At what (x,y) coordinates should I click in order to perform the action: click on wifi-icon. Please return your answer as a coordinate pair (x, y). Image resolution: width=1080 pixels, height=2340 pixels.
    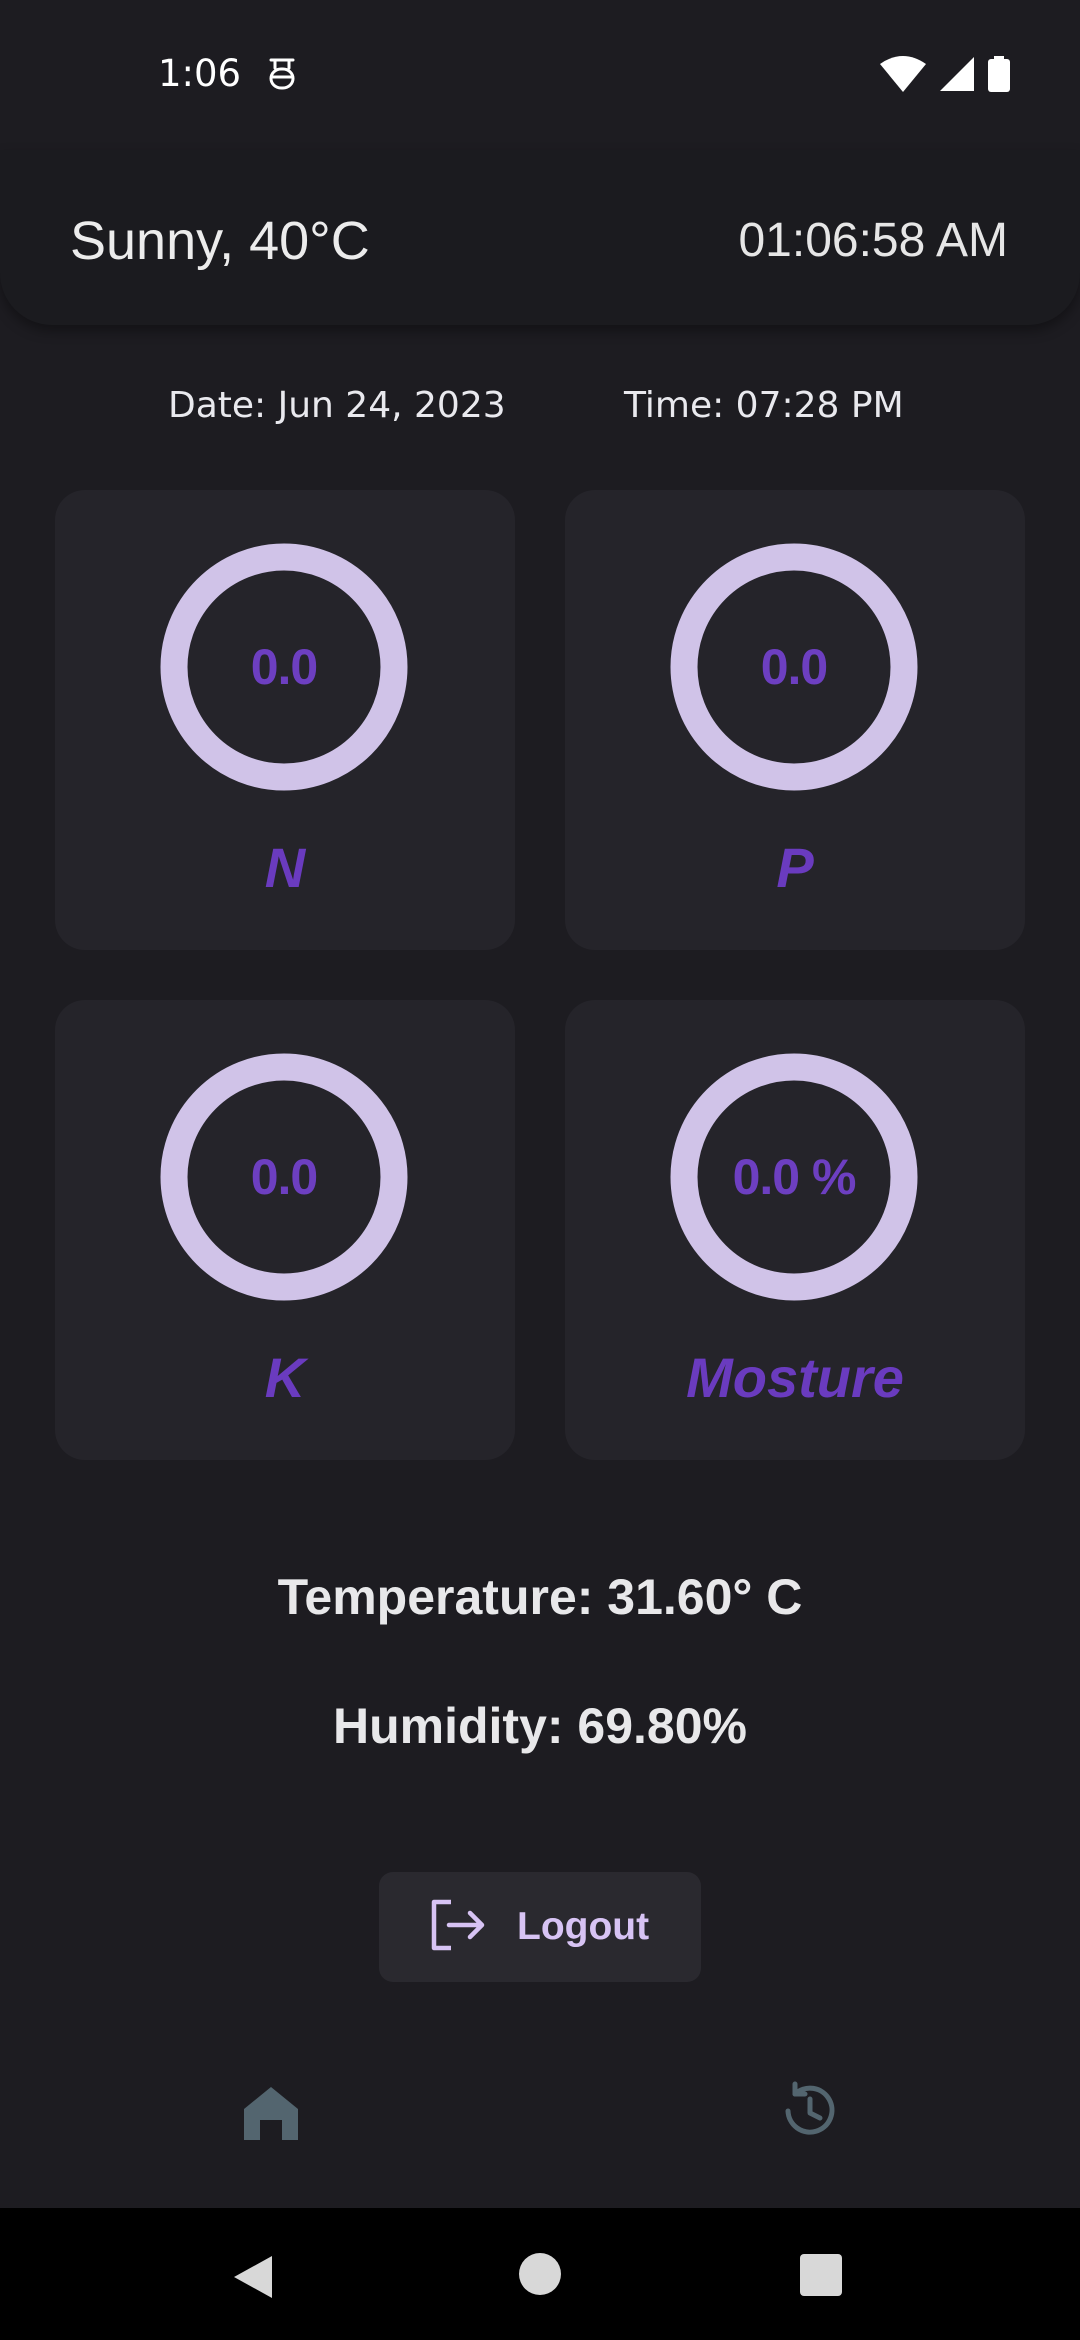
    Looking at the image, I should click on (903, 76).